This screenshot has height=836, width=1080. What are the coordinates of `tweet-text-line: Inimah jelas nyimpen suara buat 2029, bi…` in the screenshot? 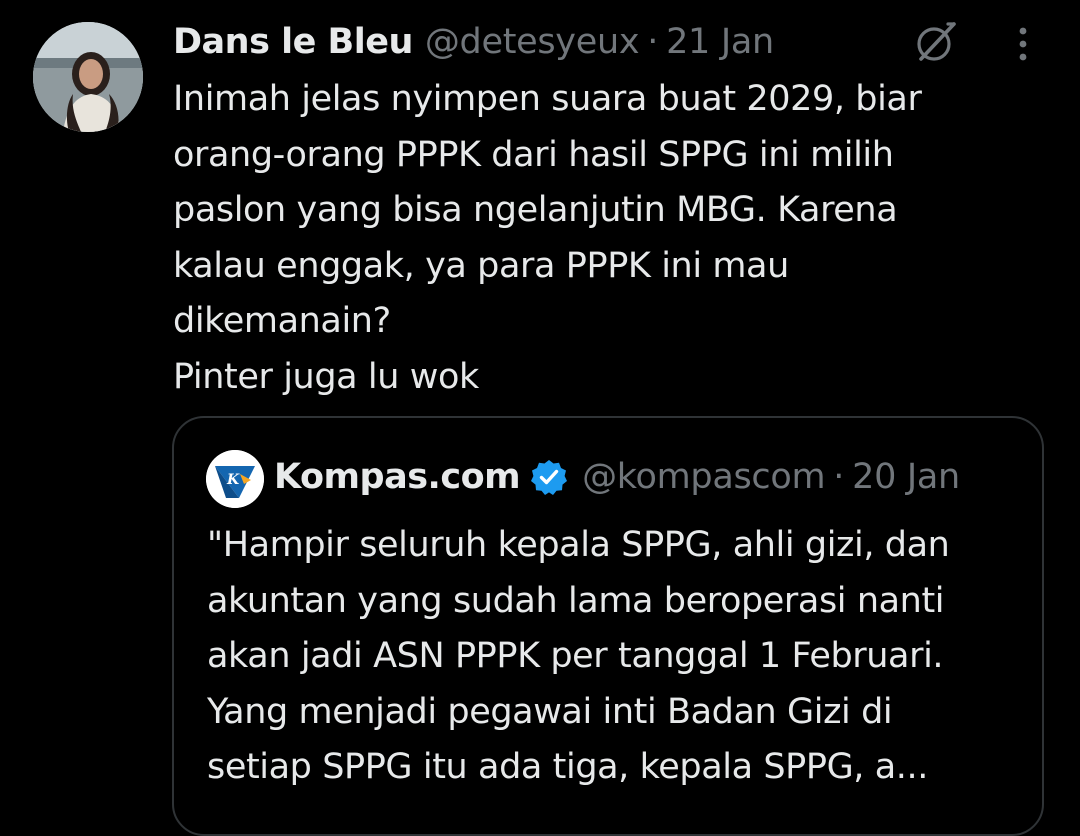 It's located at (547, 99).